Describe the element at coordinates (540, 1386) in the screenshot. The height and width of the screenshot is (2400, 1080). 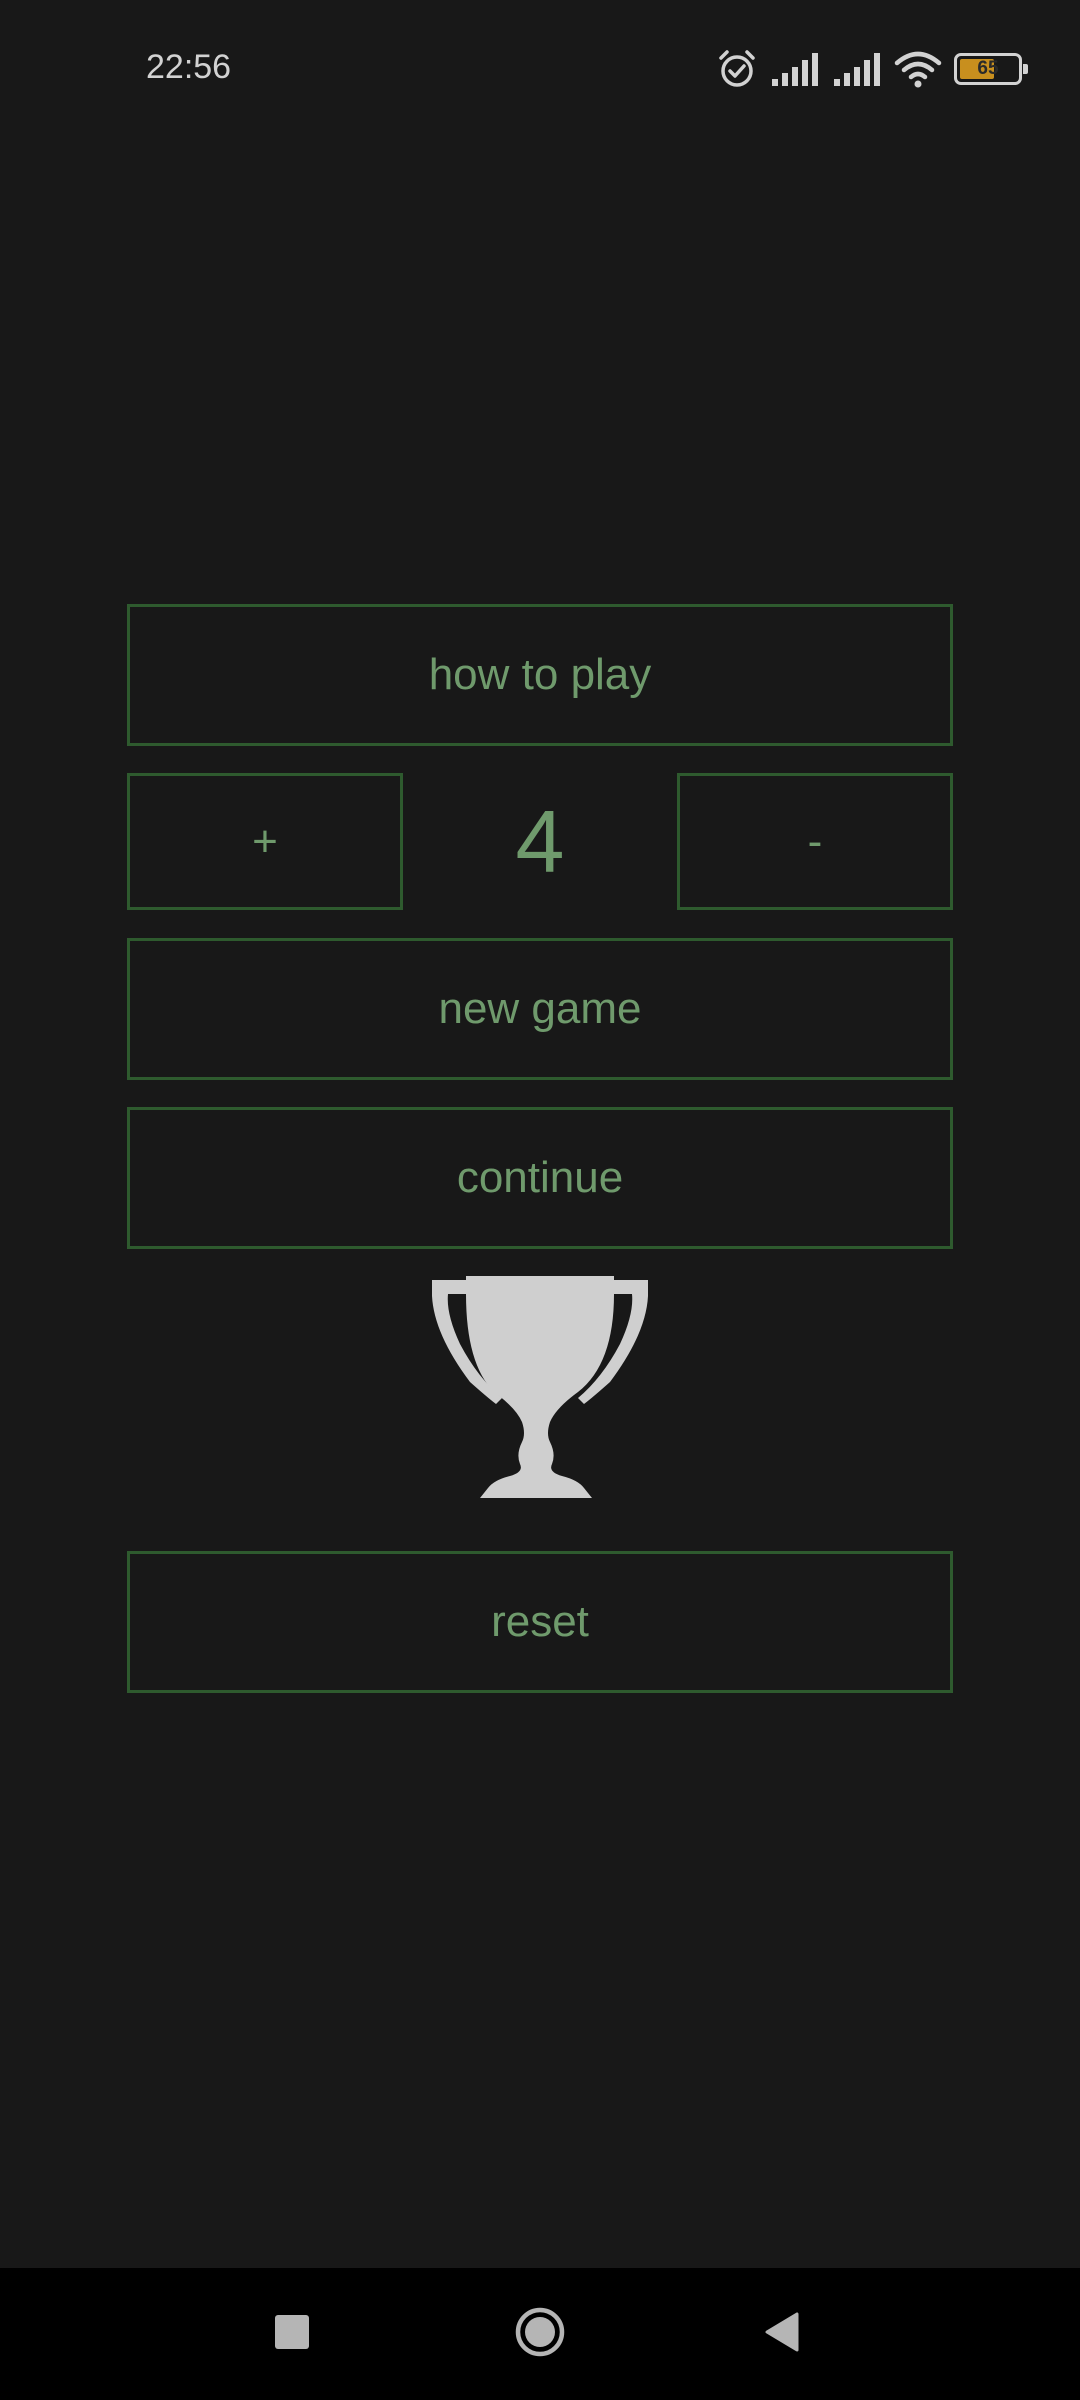
I see `trophy-icon` at that location.